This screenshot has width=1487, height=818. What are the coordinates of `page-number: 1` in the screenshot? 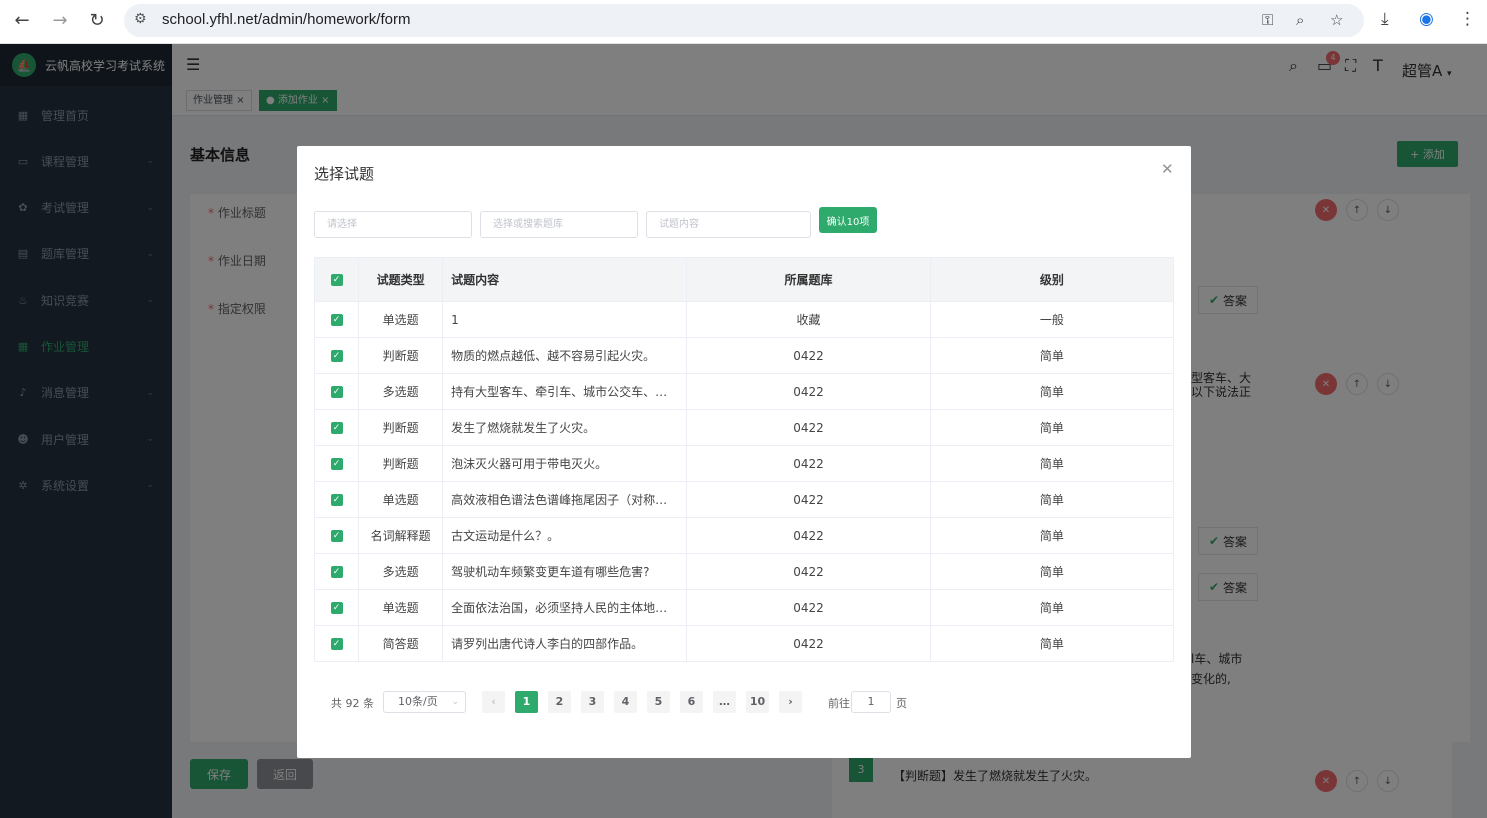 It's located at (526, 702).